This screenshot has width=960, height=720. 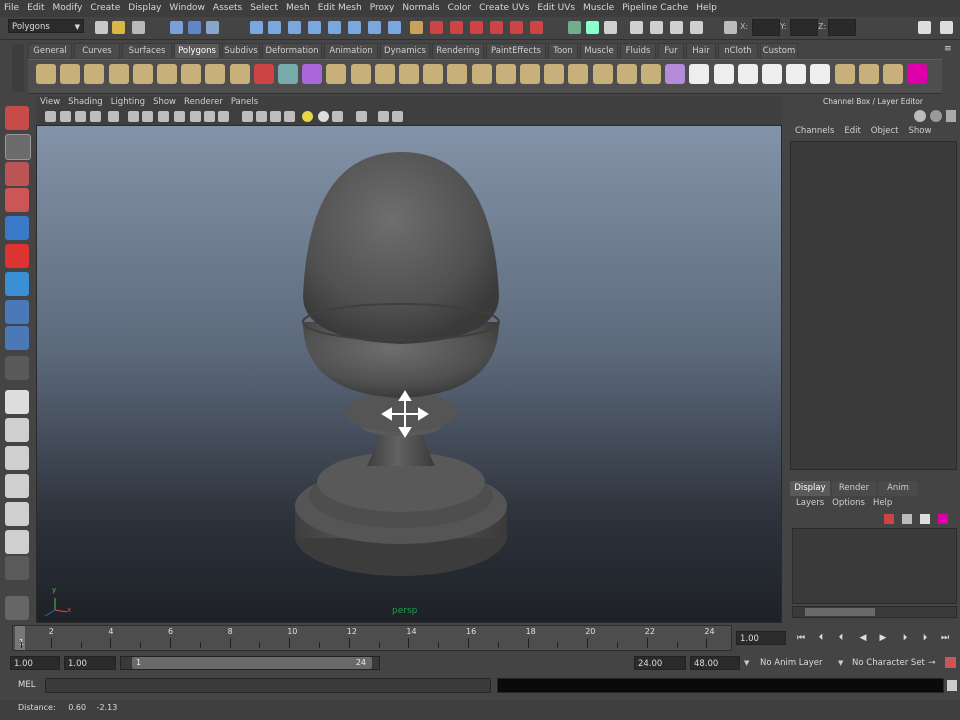 I want to click on layer-tab-display: Display, so click(x=810, y=488).